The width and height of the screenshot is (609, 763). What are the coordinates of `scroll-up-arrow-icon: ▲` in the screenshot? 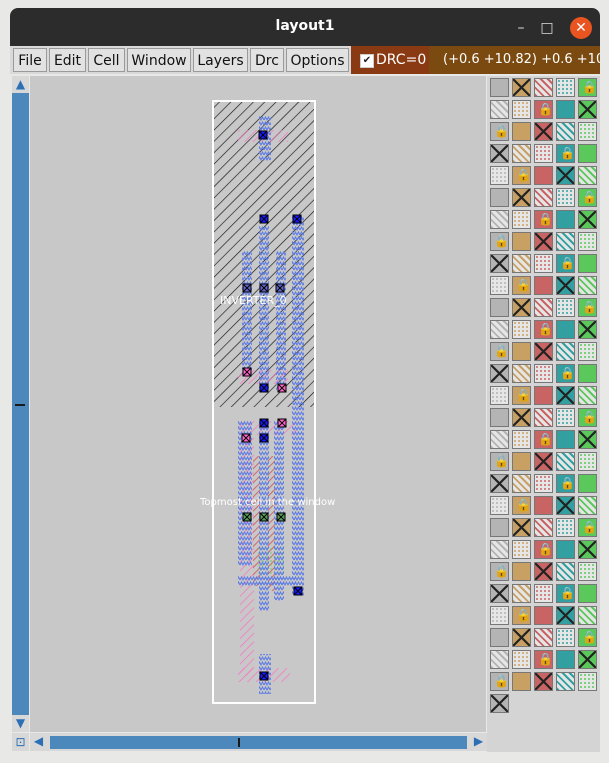 It's located at (20, 84).